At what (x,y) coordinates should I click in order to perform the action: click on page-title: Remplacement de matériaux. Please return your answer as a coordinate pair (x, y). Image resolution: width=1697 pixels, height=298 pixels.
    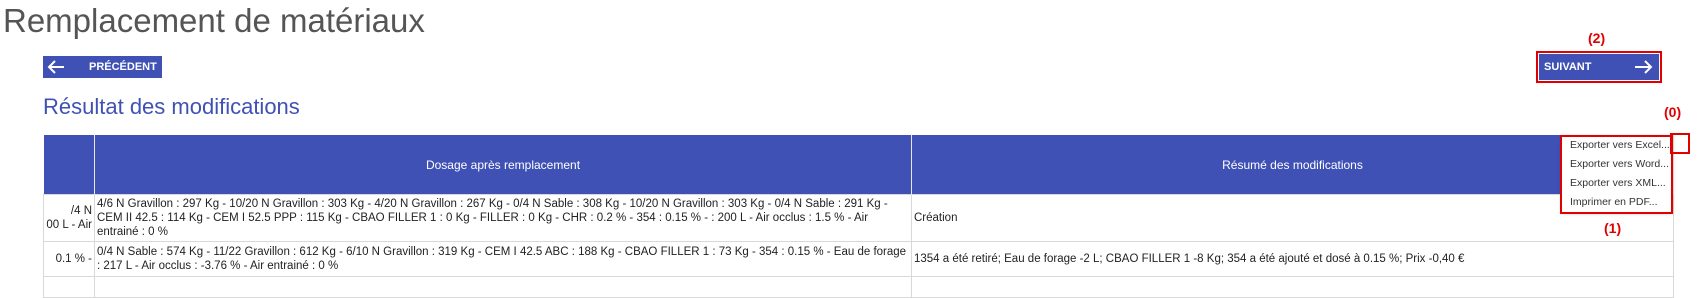
    Looking at the image, I should click on (214, 20).